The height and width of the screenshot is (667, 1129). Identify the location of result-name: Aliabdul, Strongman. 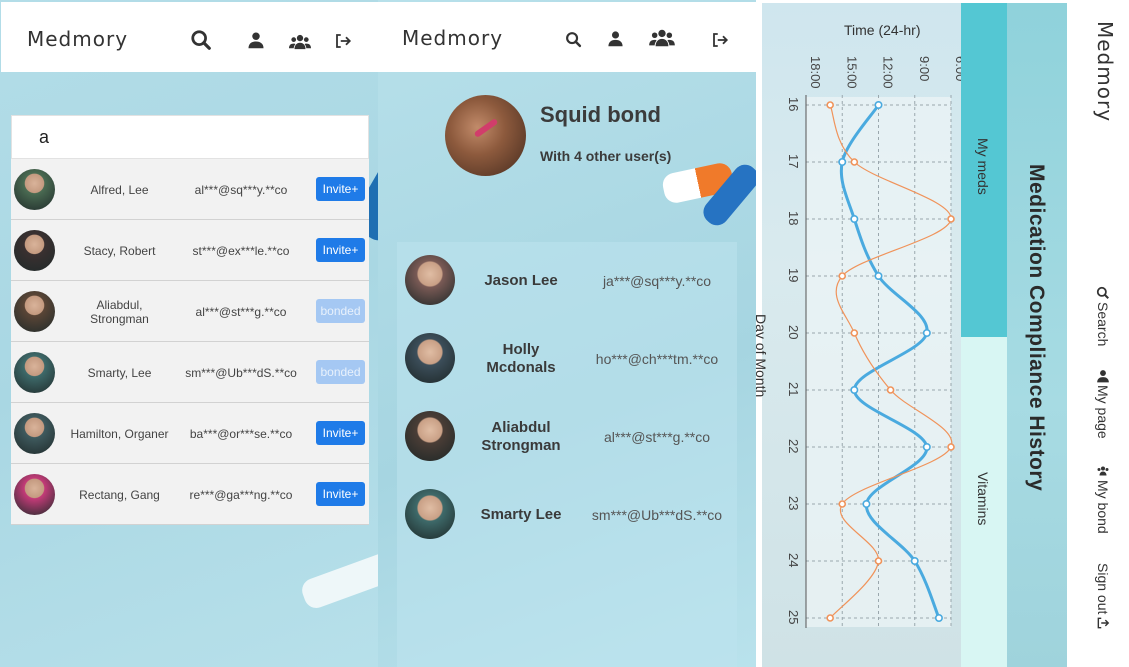
(119, 311).